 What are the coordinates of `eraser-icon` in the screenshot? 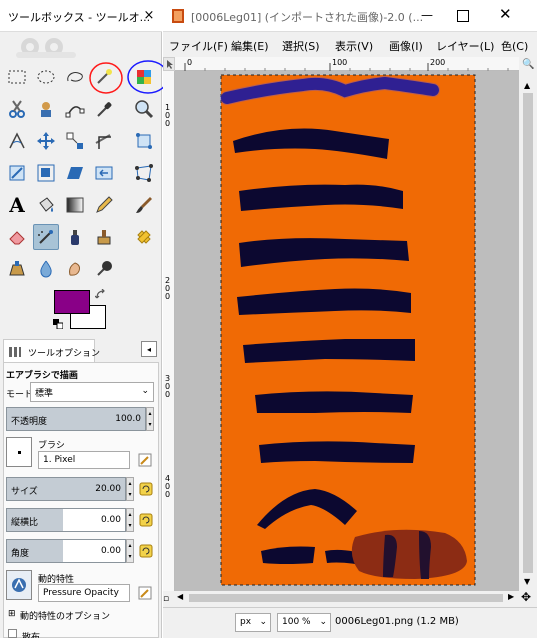 It's located at (17, 237).